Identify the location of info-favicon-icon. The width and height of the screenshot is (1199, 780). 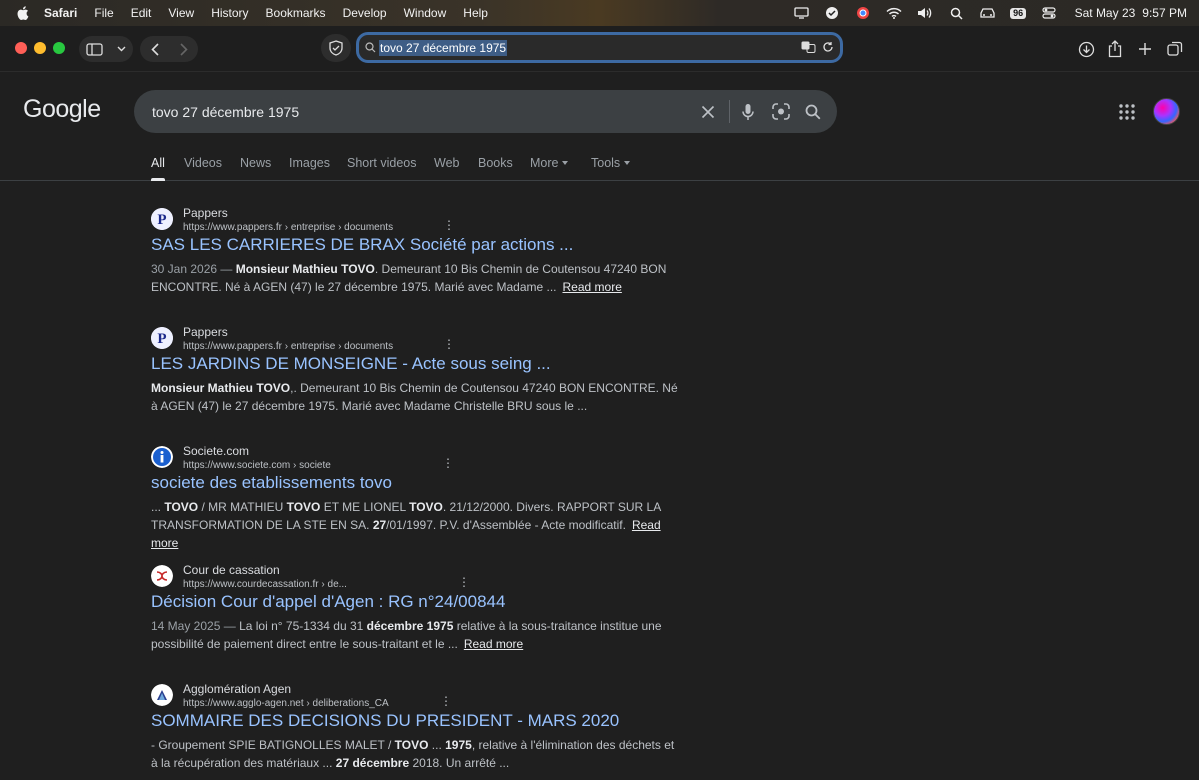
(162, 457).